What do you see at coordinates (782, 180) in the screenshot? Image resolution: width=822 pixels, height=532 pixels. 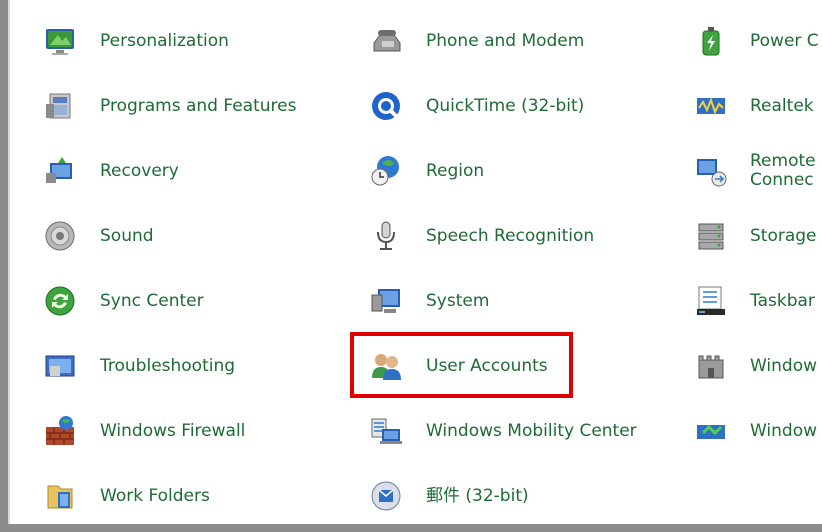 I see `item-label-line2: Connec` at bounding box center [782, 180].